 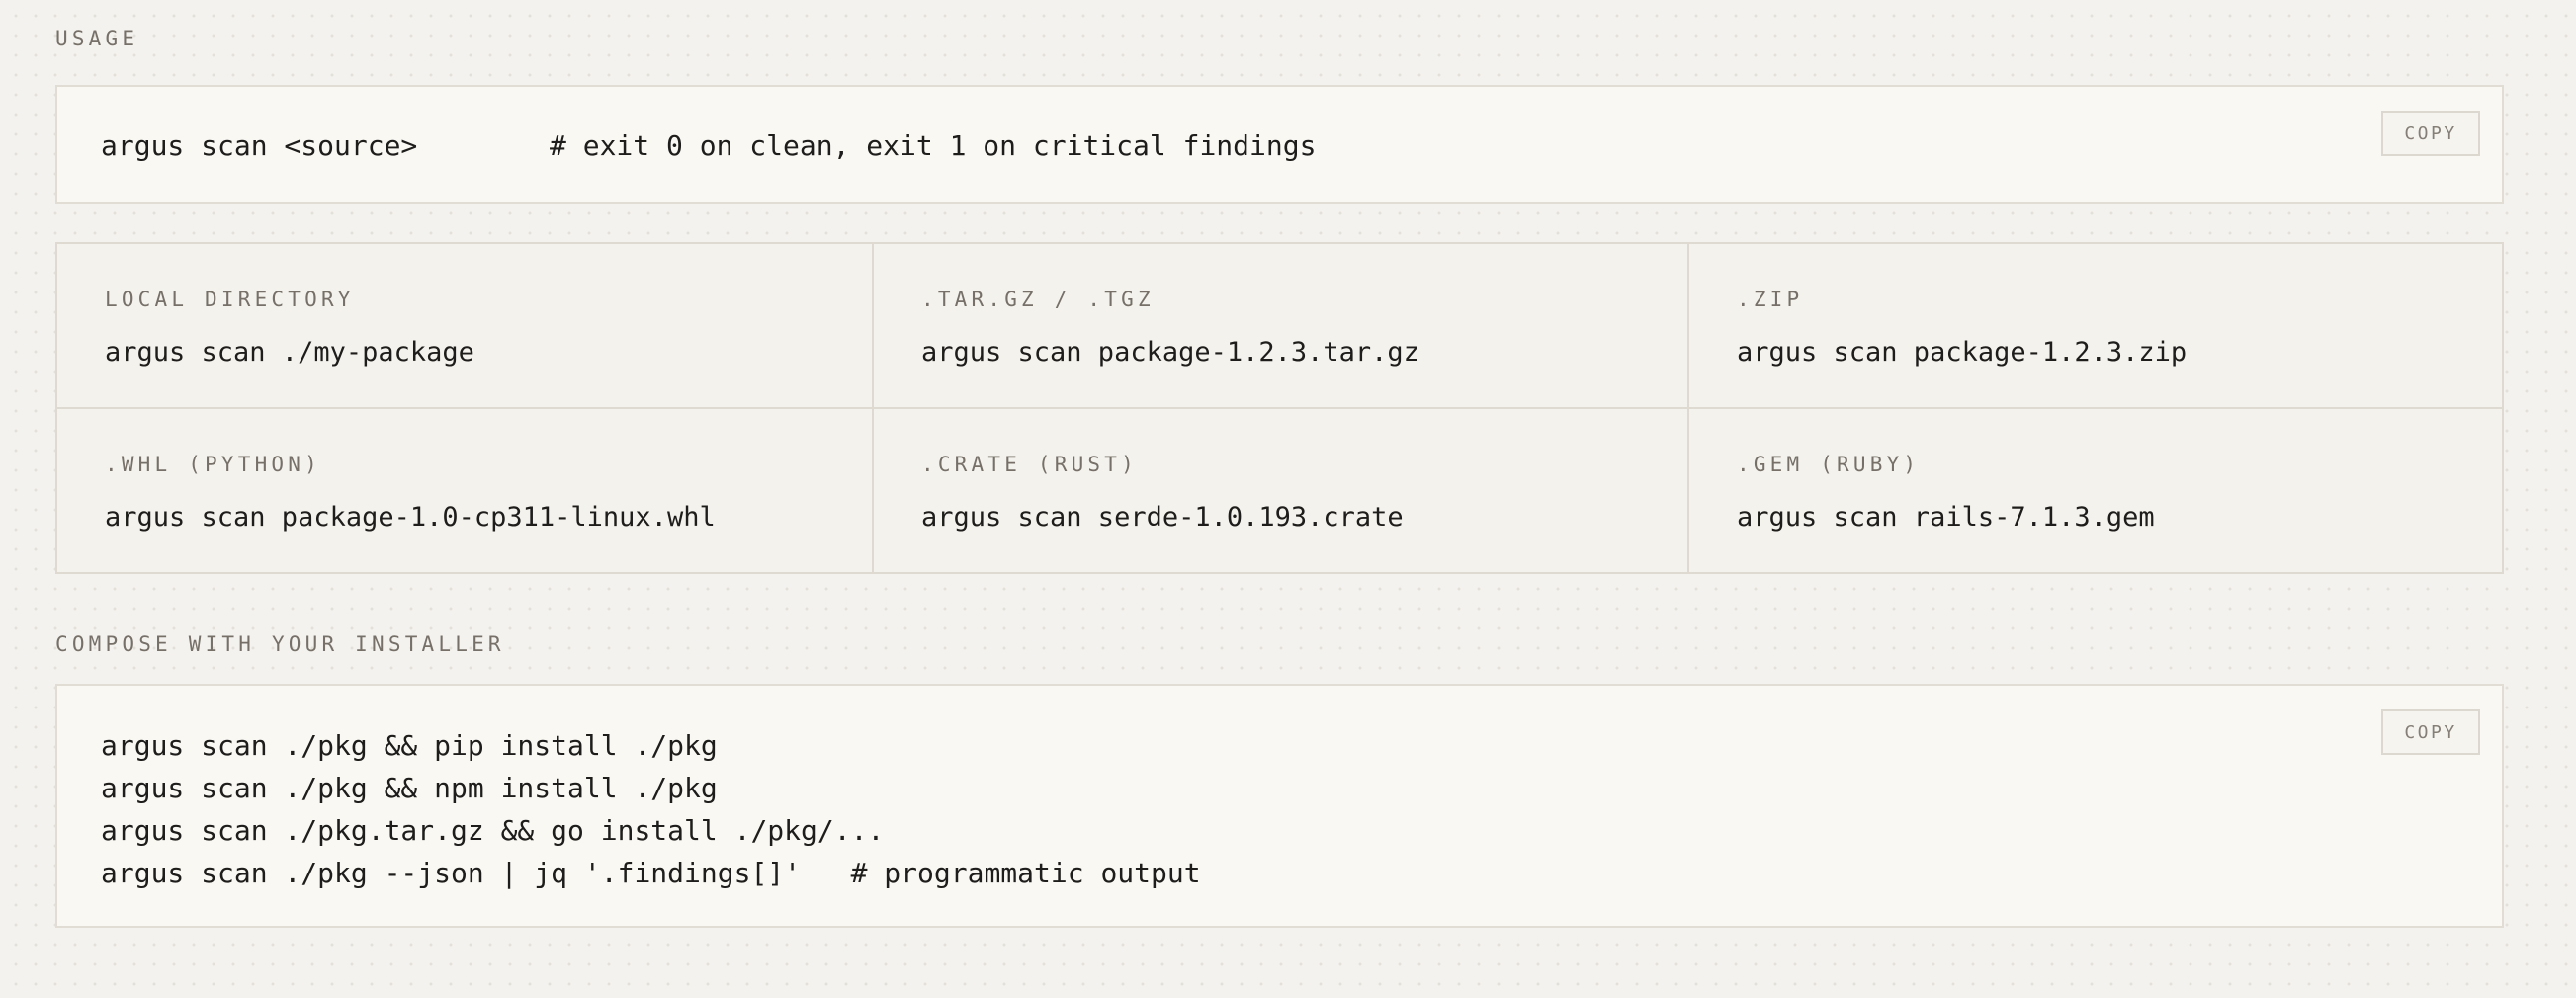 I want to click on source-command: argus scan ./my-package, so click(x=289, y=352).